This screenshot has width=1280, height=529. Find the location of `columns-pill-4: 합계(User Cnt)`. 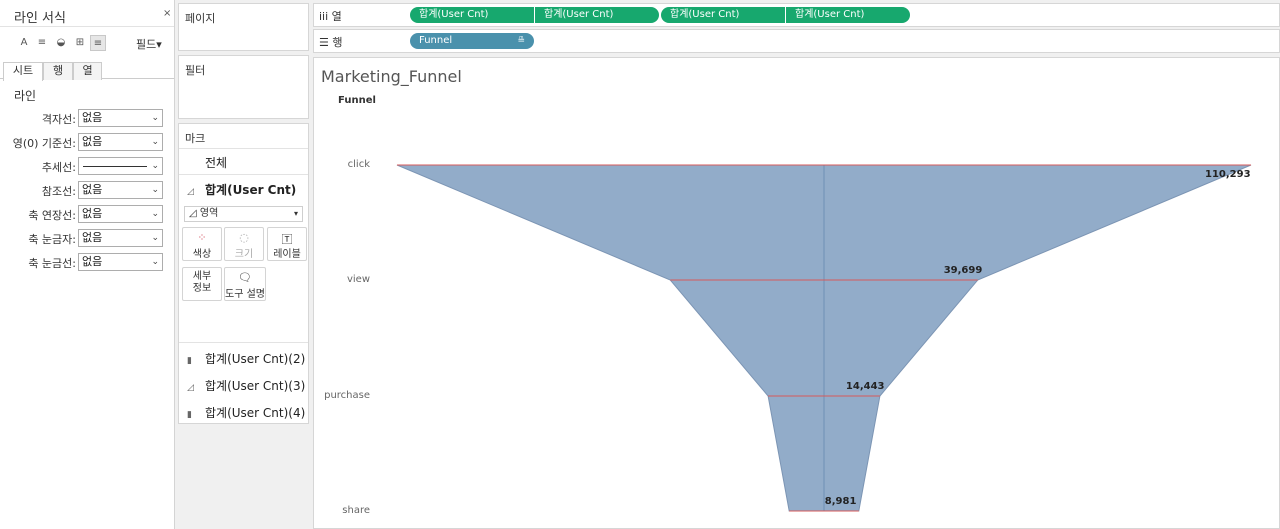

columns-pill-4: 합계(User Cnt) is located at coordinates (848, 15).